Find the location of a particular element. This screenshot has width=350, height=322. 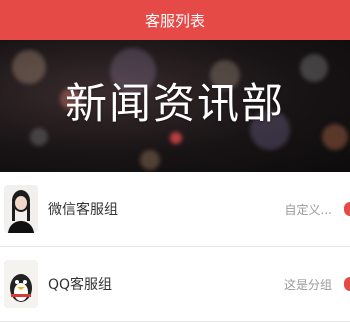

qq-penguin-avatar-icon is located at coordinates (21, 284).